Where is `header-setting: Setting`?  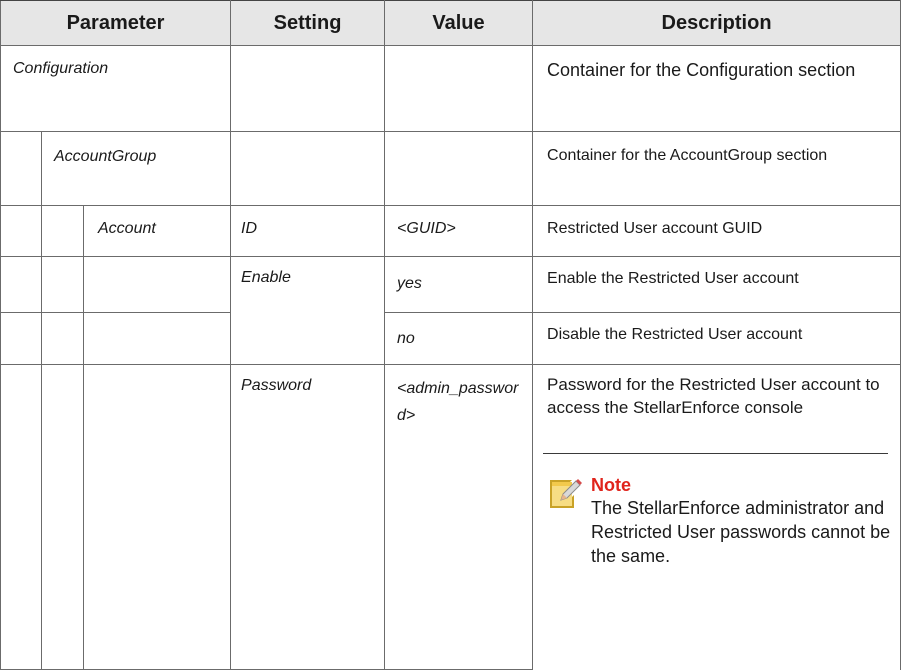 header-setting: Setting is located at coordinates (308, 23).